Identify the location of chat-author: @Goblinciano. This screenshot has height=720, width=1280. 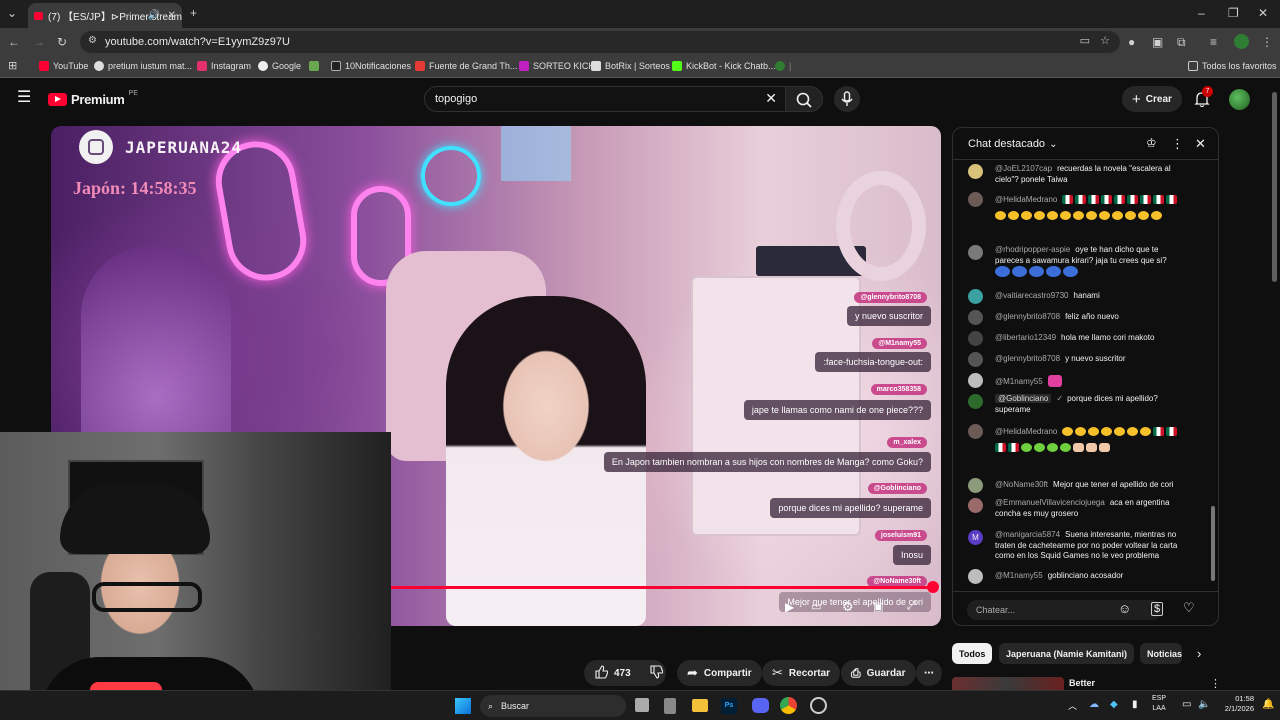
(1023, 398).